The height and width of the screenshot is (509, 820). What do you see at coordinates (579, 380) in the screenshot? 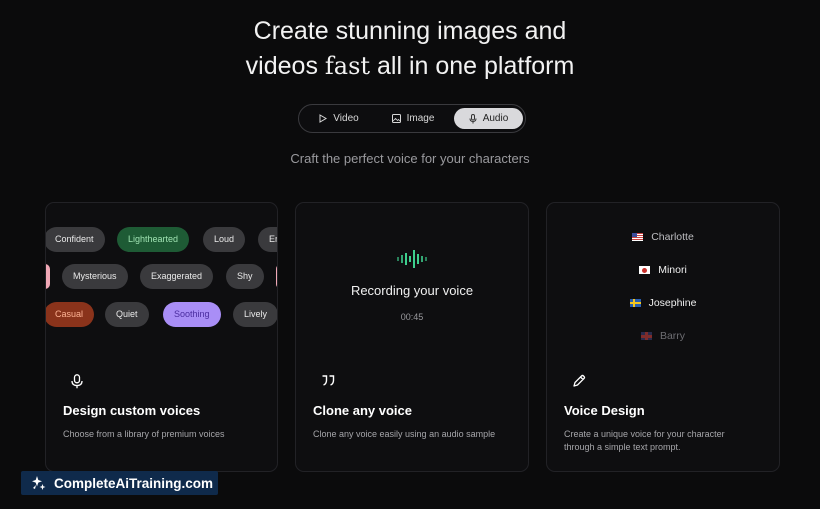
I see `pen-icon` at bounding box center [579, 380].